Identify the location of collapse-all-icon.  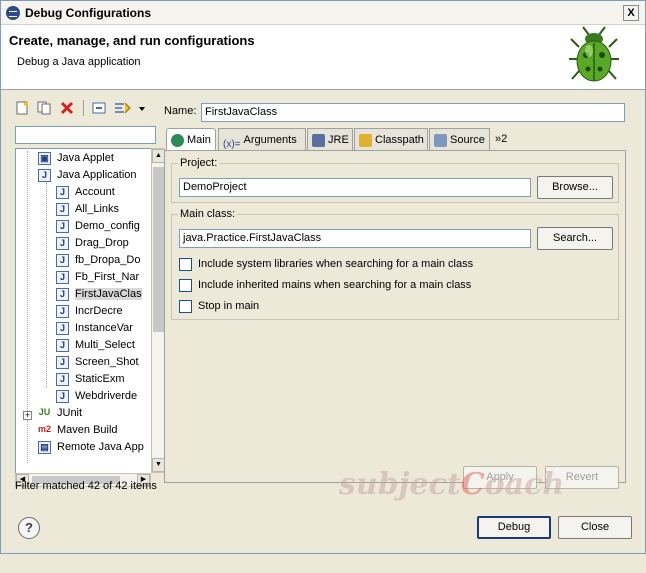
(99, 108).